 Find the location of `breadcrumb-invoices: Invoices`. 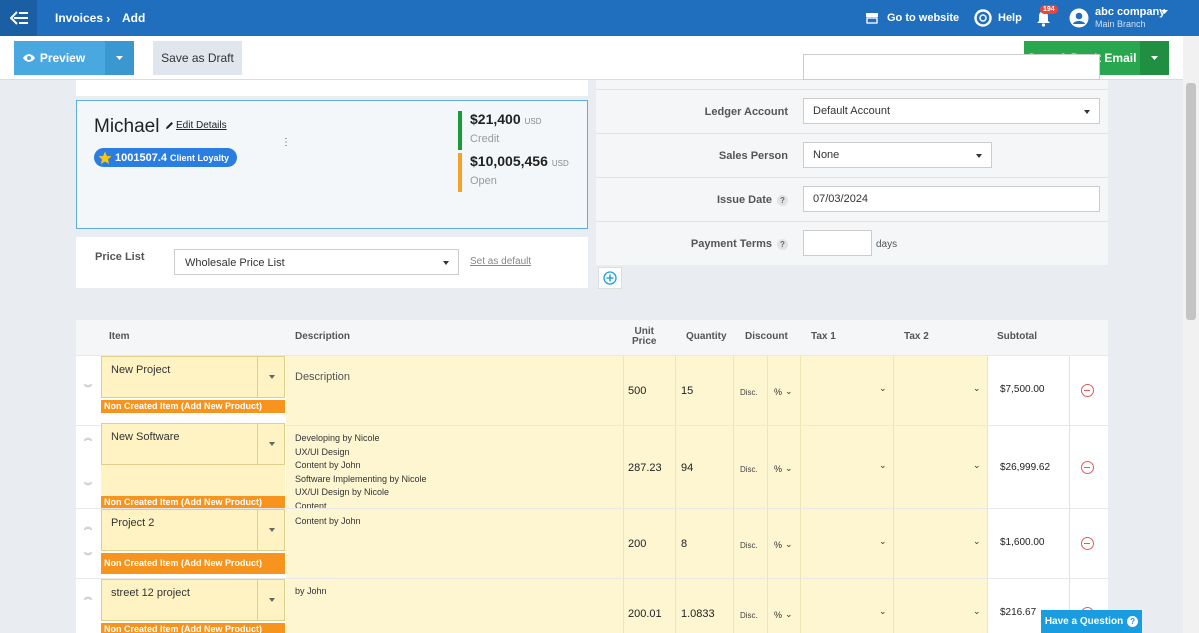

breadcrumb-invoices: Invoices is located at coordinates (79, 18).